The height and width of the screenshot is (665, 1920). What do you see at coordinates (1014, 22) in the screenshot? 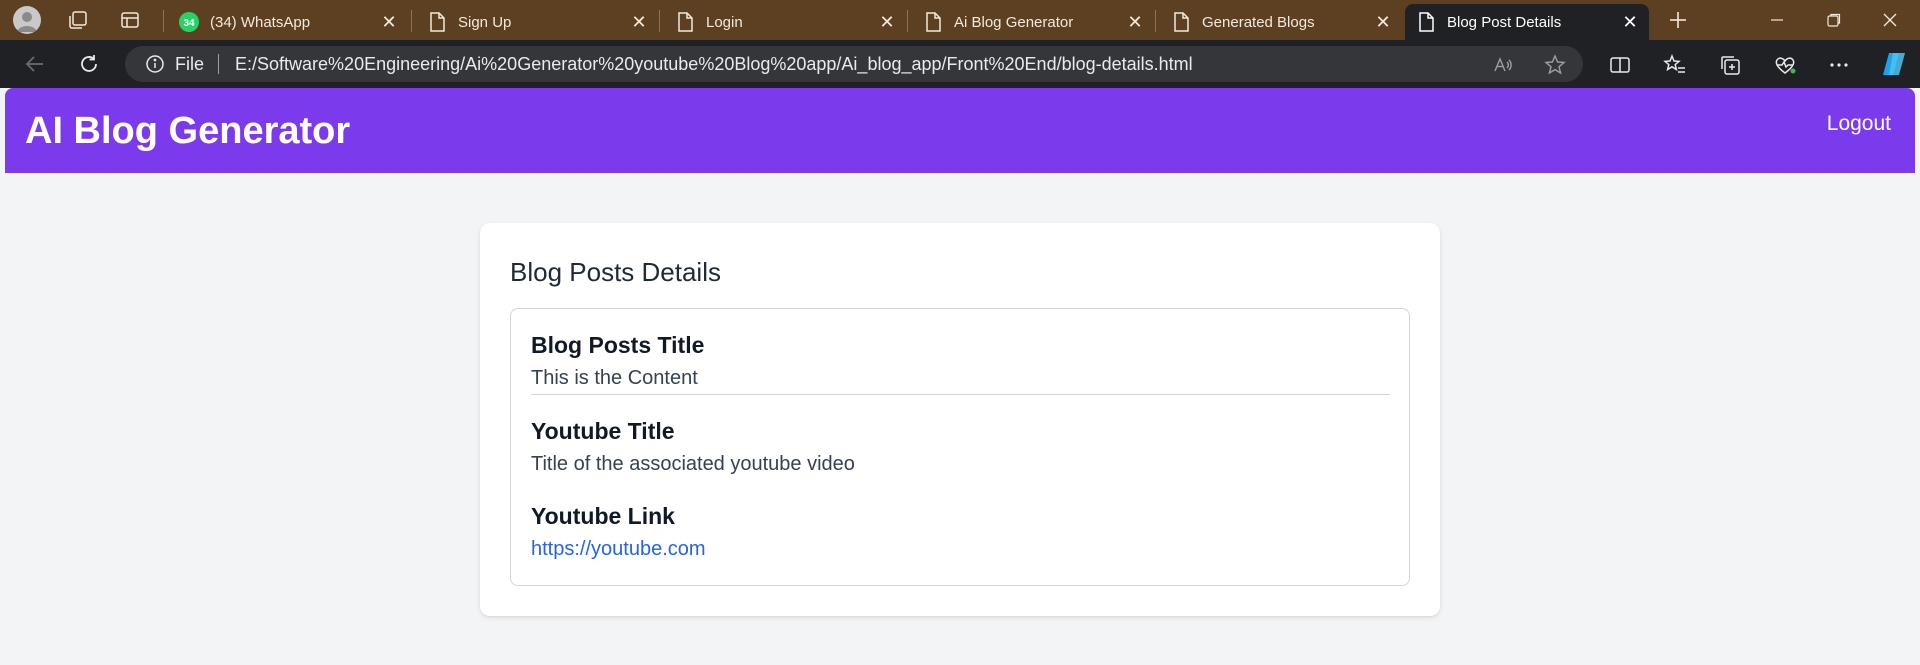
I see `tab-label: Ai Blog Generator` at bounding box center [1014, 22].